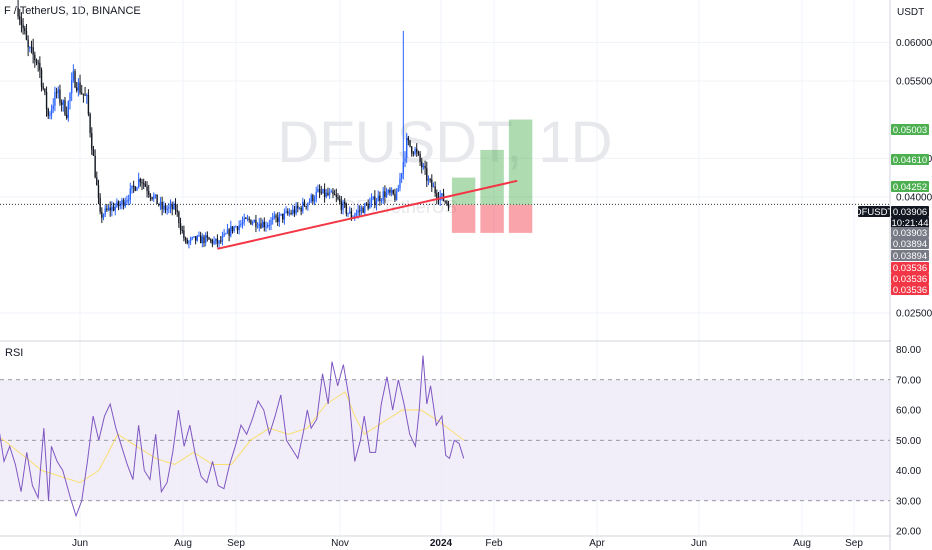  I want to click on price-badge-label: 0.04610, so click(910, 160).